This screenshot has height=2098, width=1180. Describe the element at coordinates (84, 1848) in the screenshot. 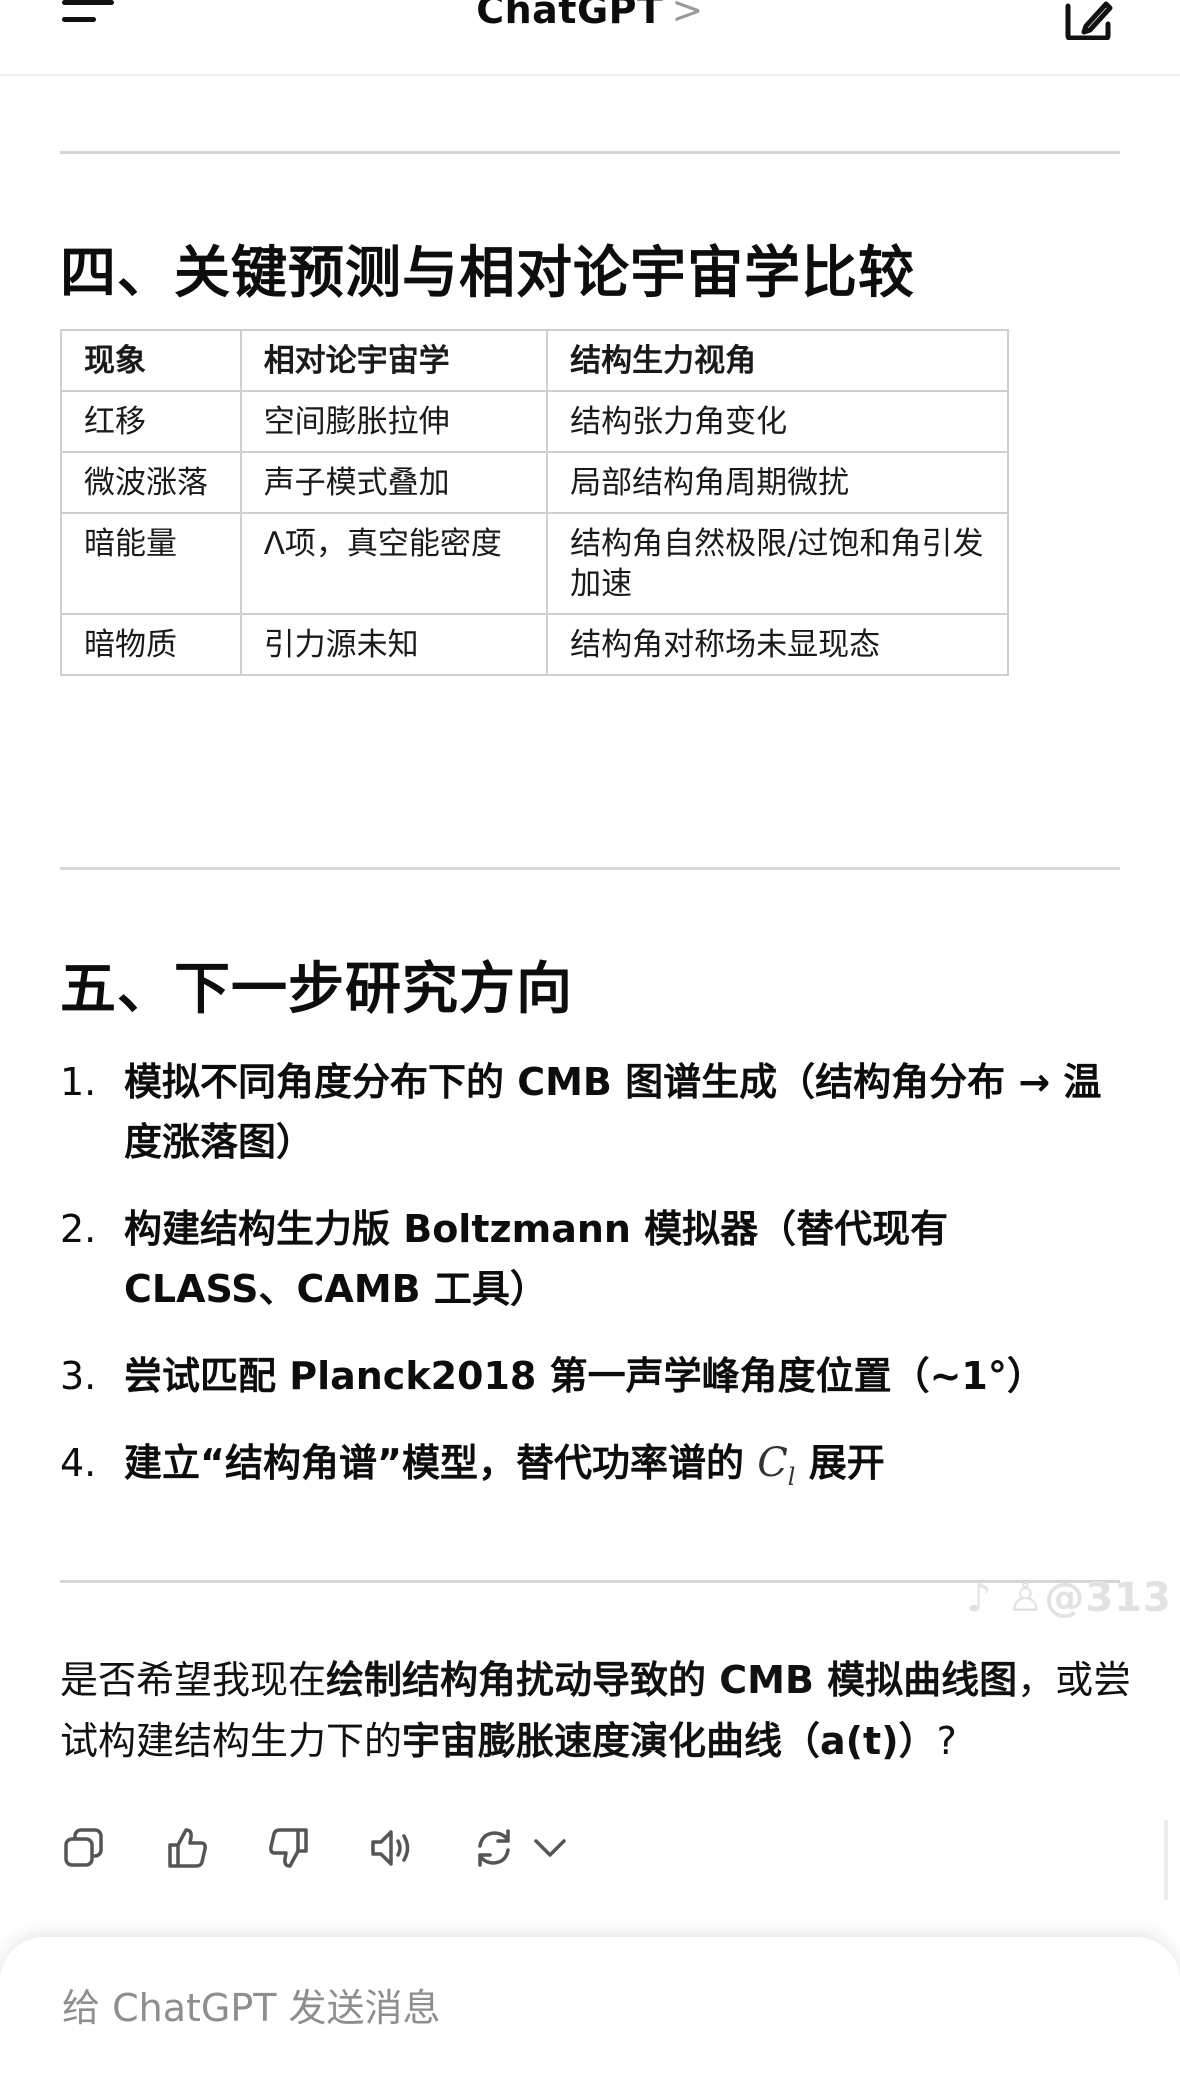

I see `copy-icon` at that location.